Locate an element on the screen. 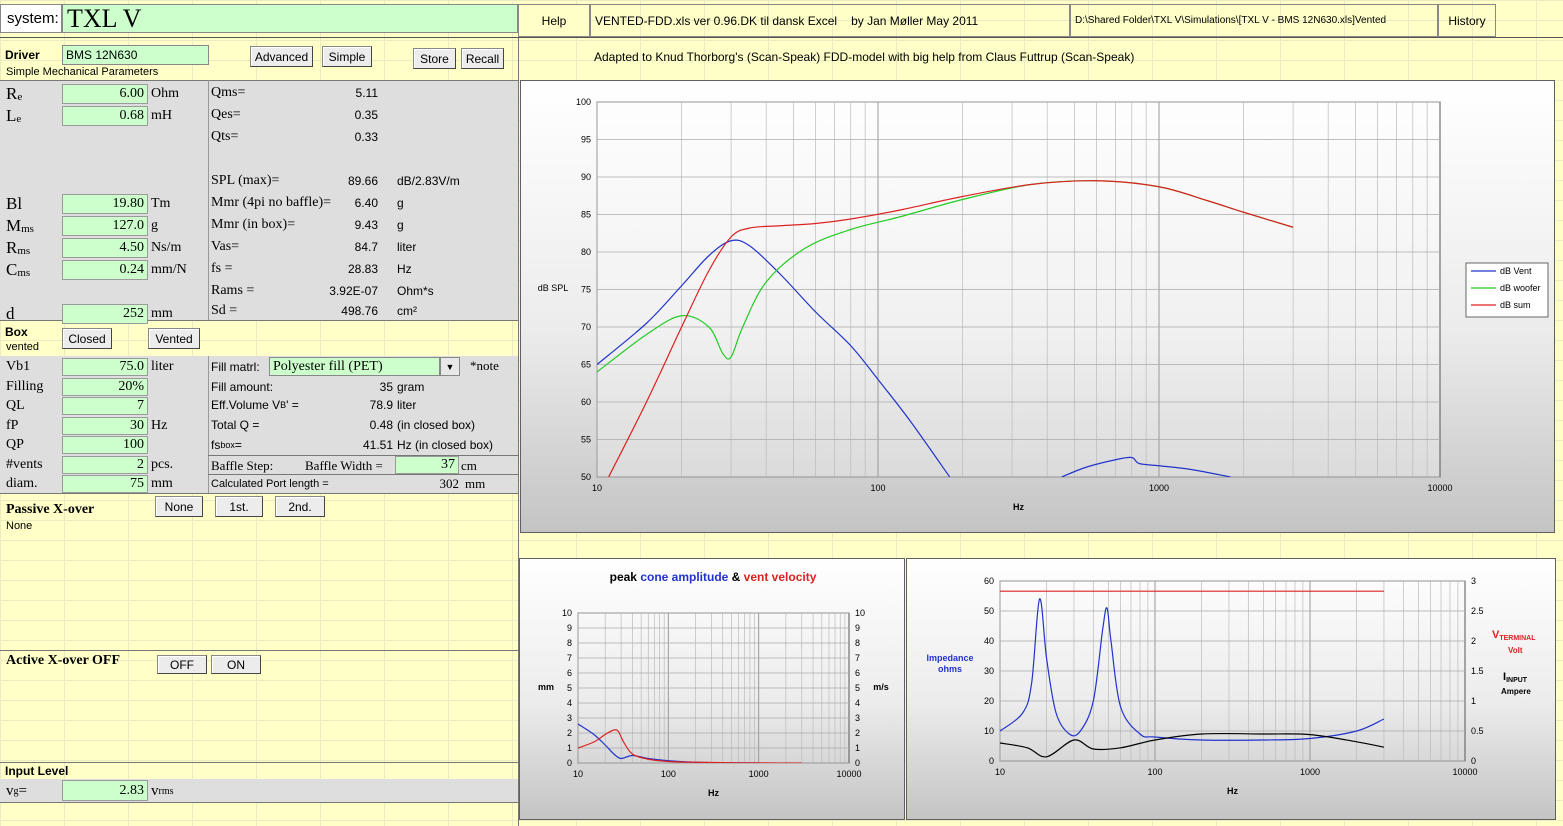 The image size is (1563, 826). param-unit: Ns/m is located at coordinates (166, 247).